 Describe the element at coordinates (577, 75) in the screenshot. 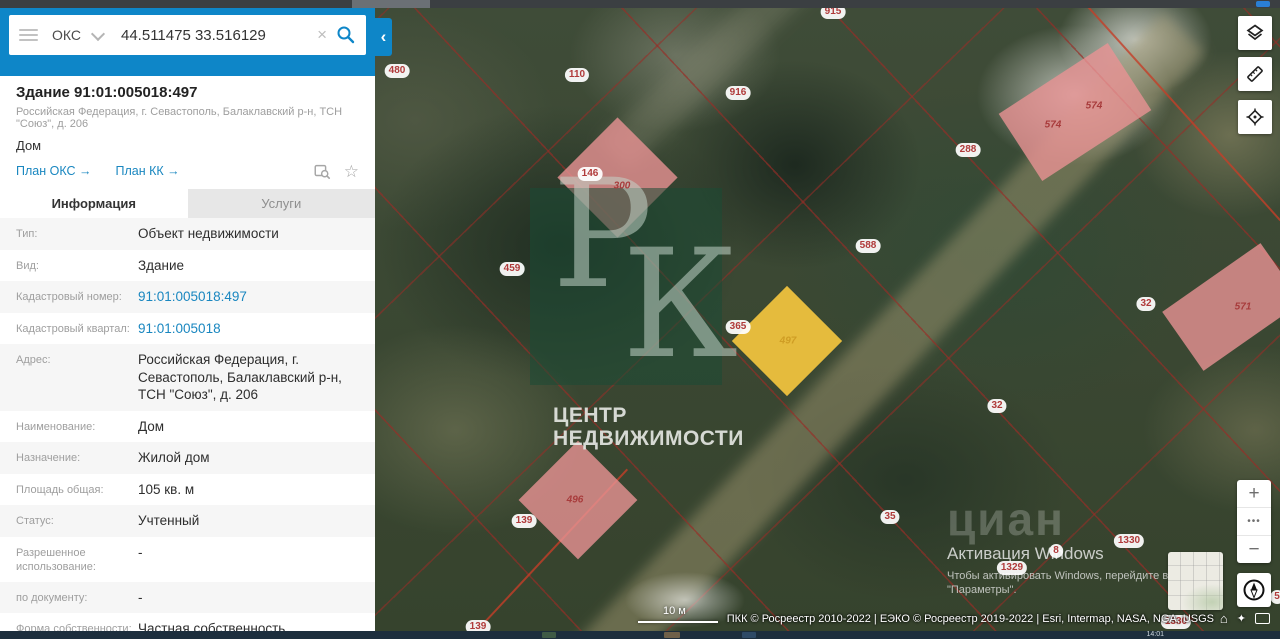

I see `parcel-pill: 110` at that location.